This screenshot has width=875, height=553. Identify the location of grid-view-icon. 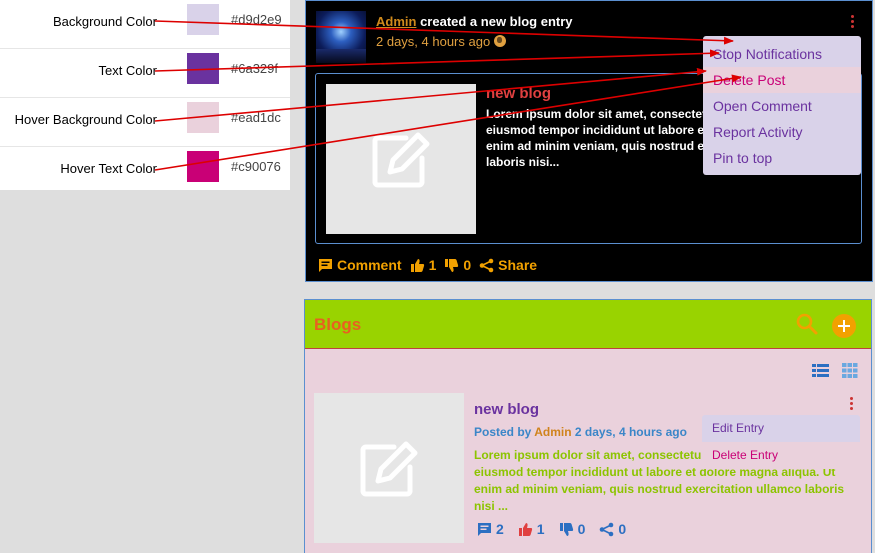
(850, 370).